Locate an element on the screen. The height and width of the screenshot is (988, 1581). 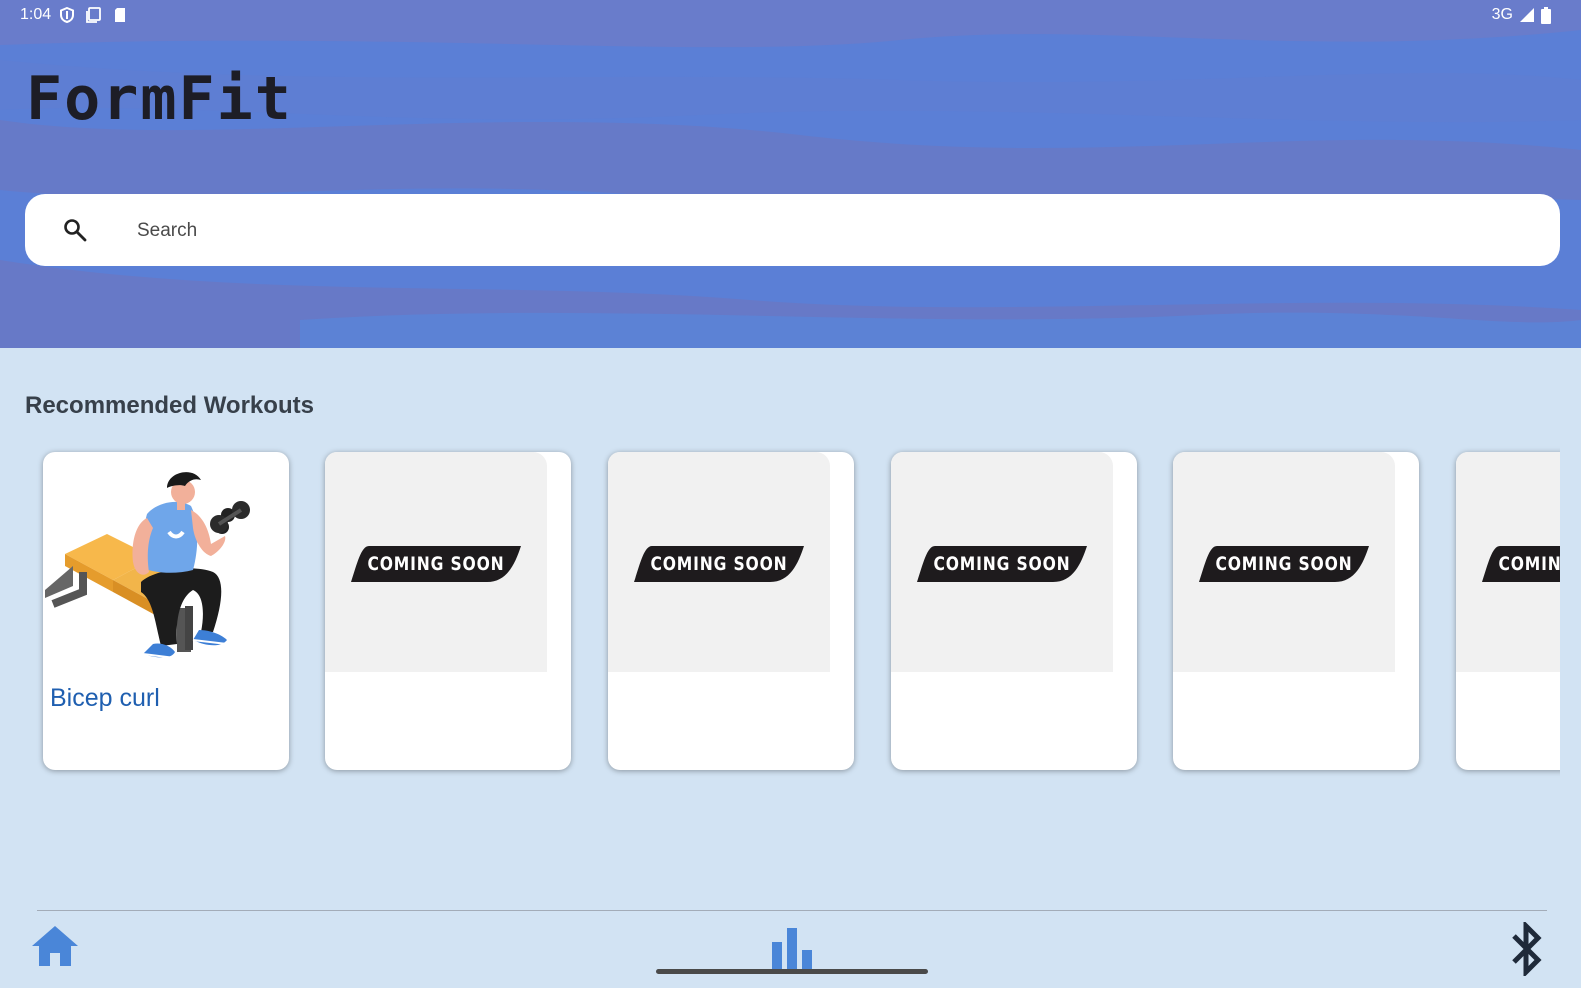
screenshot-icon is located at coordinates (93, 15).